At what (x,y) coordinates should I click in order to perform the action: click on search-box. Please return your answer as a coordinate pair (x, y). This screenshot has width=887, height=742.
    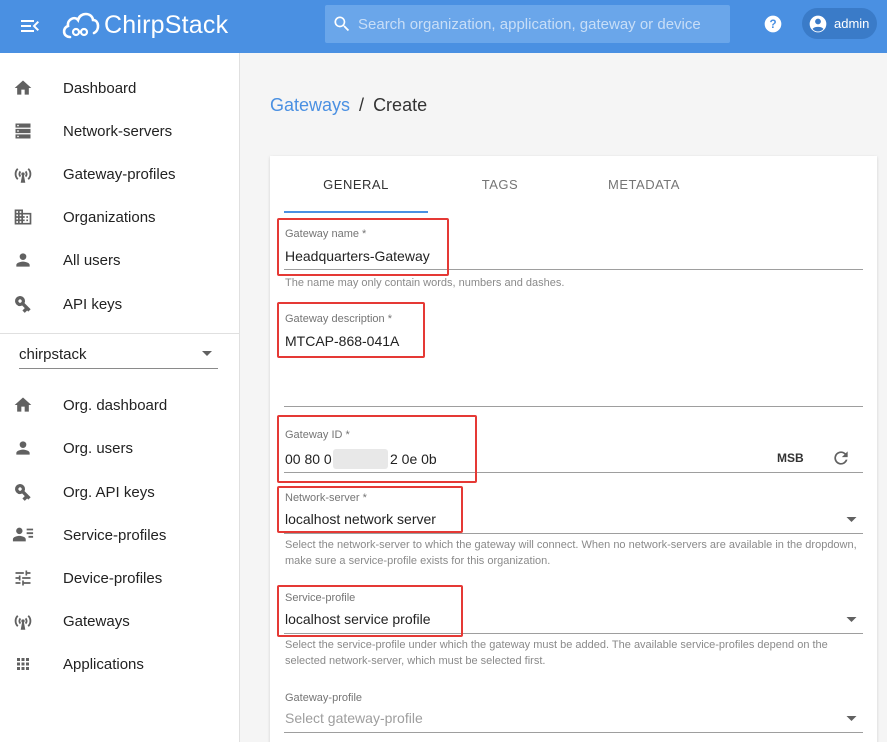
    Looking at the image, I should click on (527, 24).